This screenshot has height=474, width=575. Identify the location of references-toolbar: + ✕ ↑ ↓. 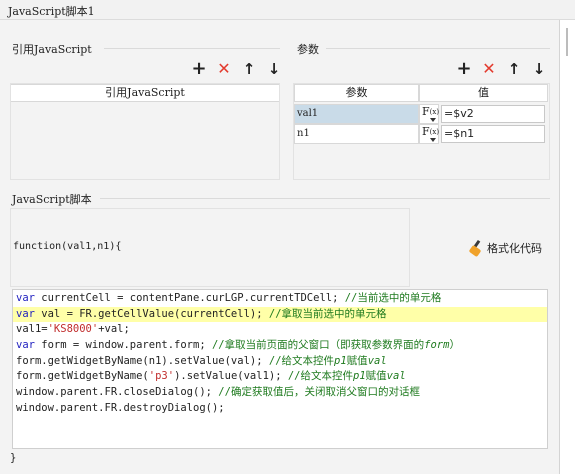
(236, 69).